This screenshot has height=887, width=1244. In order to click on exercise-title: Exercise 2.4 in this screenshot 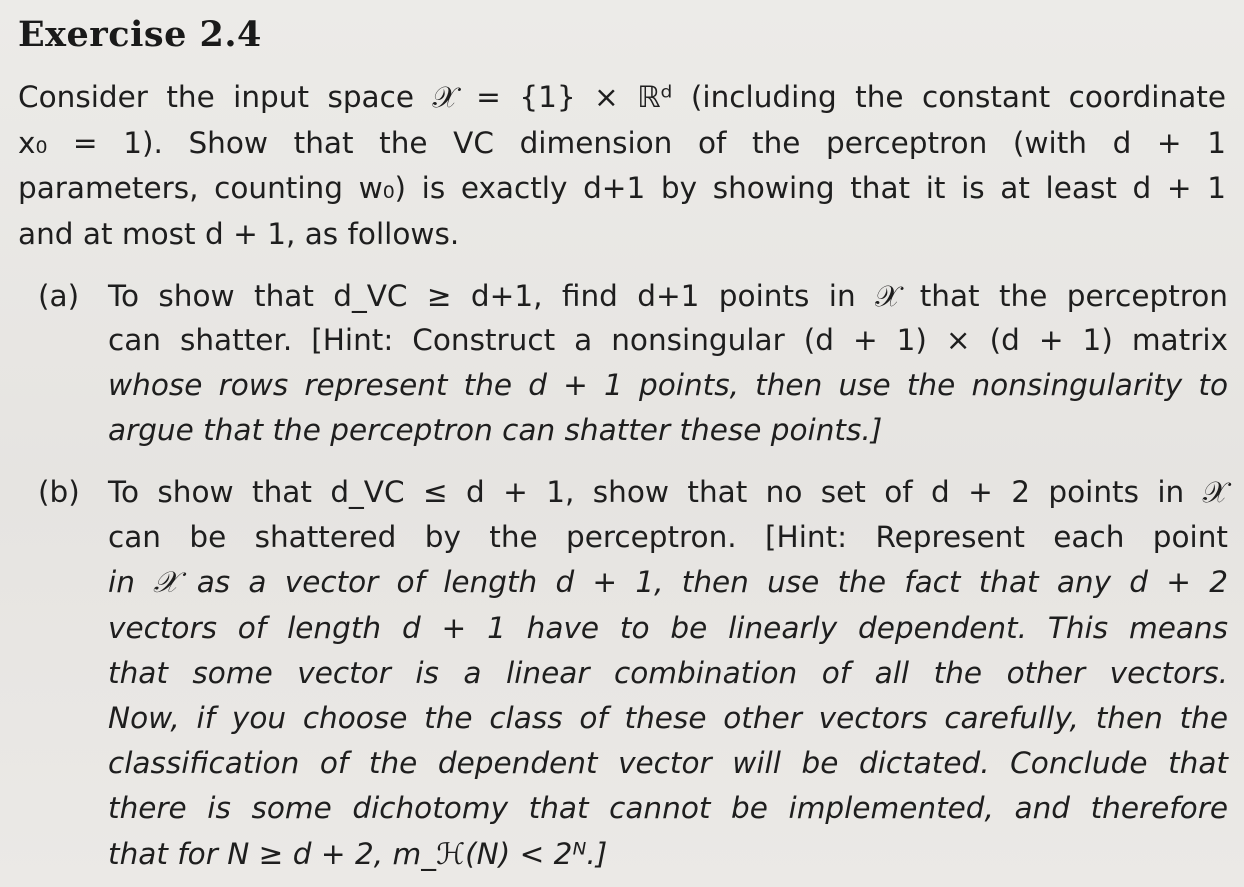, I will do `click(140, 34)`.